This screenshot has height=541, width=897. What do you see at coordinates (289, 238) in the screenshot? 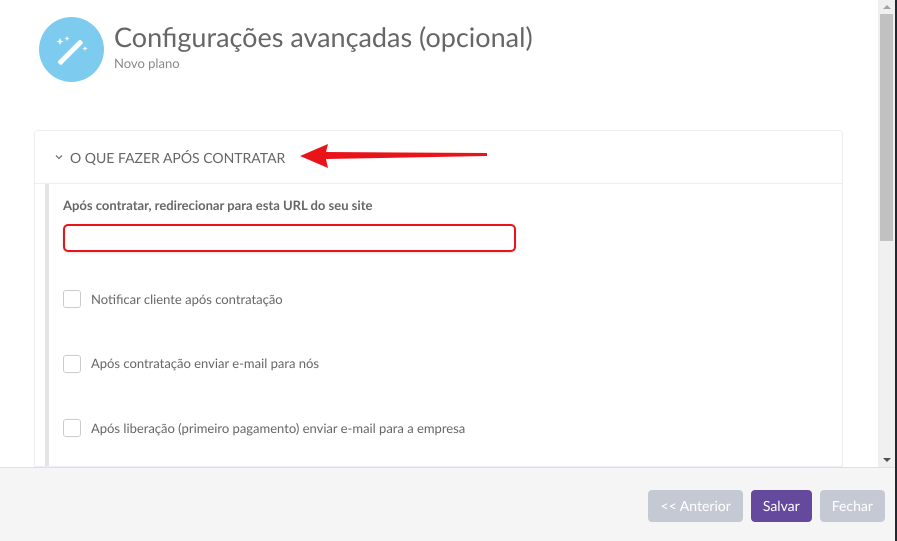
I see `url-input-field` at bounding box center [289, 238].